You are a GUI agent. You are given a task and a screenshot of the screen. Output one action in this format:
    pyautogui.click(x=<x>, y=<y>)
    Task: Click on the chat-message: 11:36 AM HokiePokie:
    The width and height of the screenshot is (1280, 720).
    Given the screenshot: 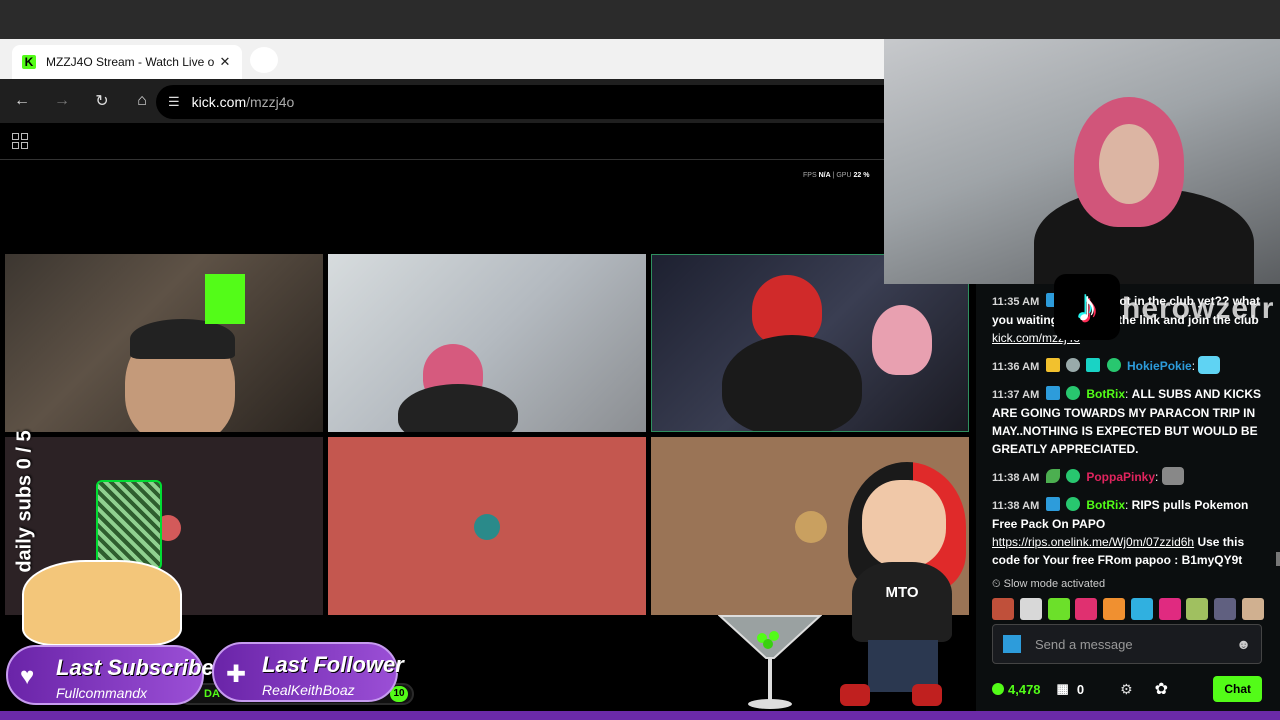 What is the action you would take?
    pyautogui.click(x=1128, y=366)
    